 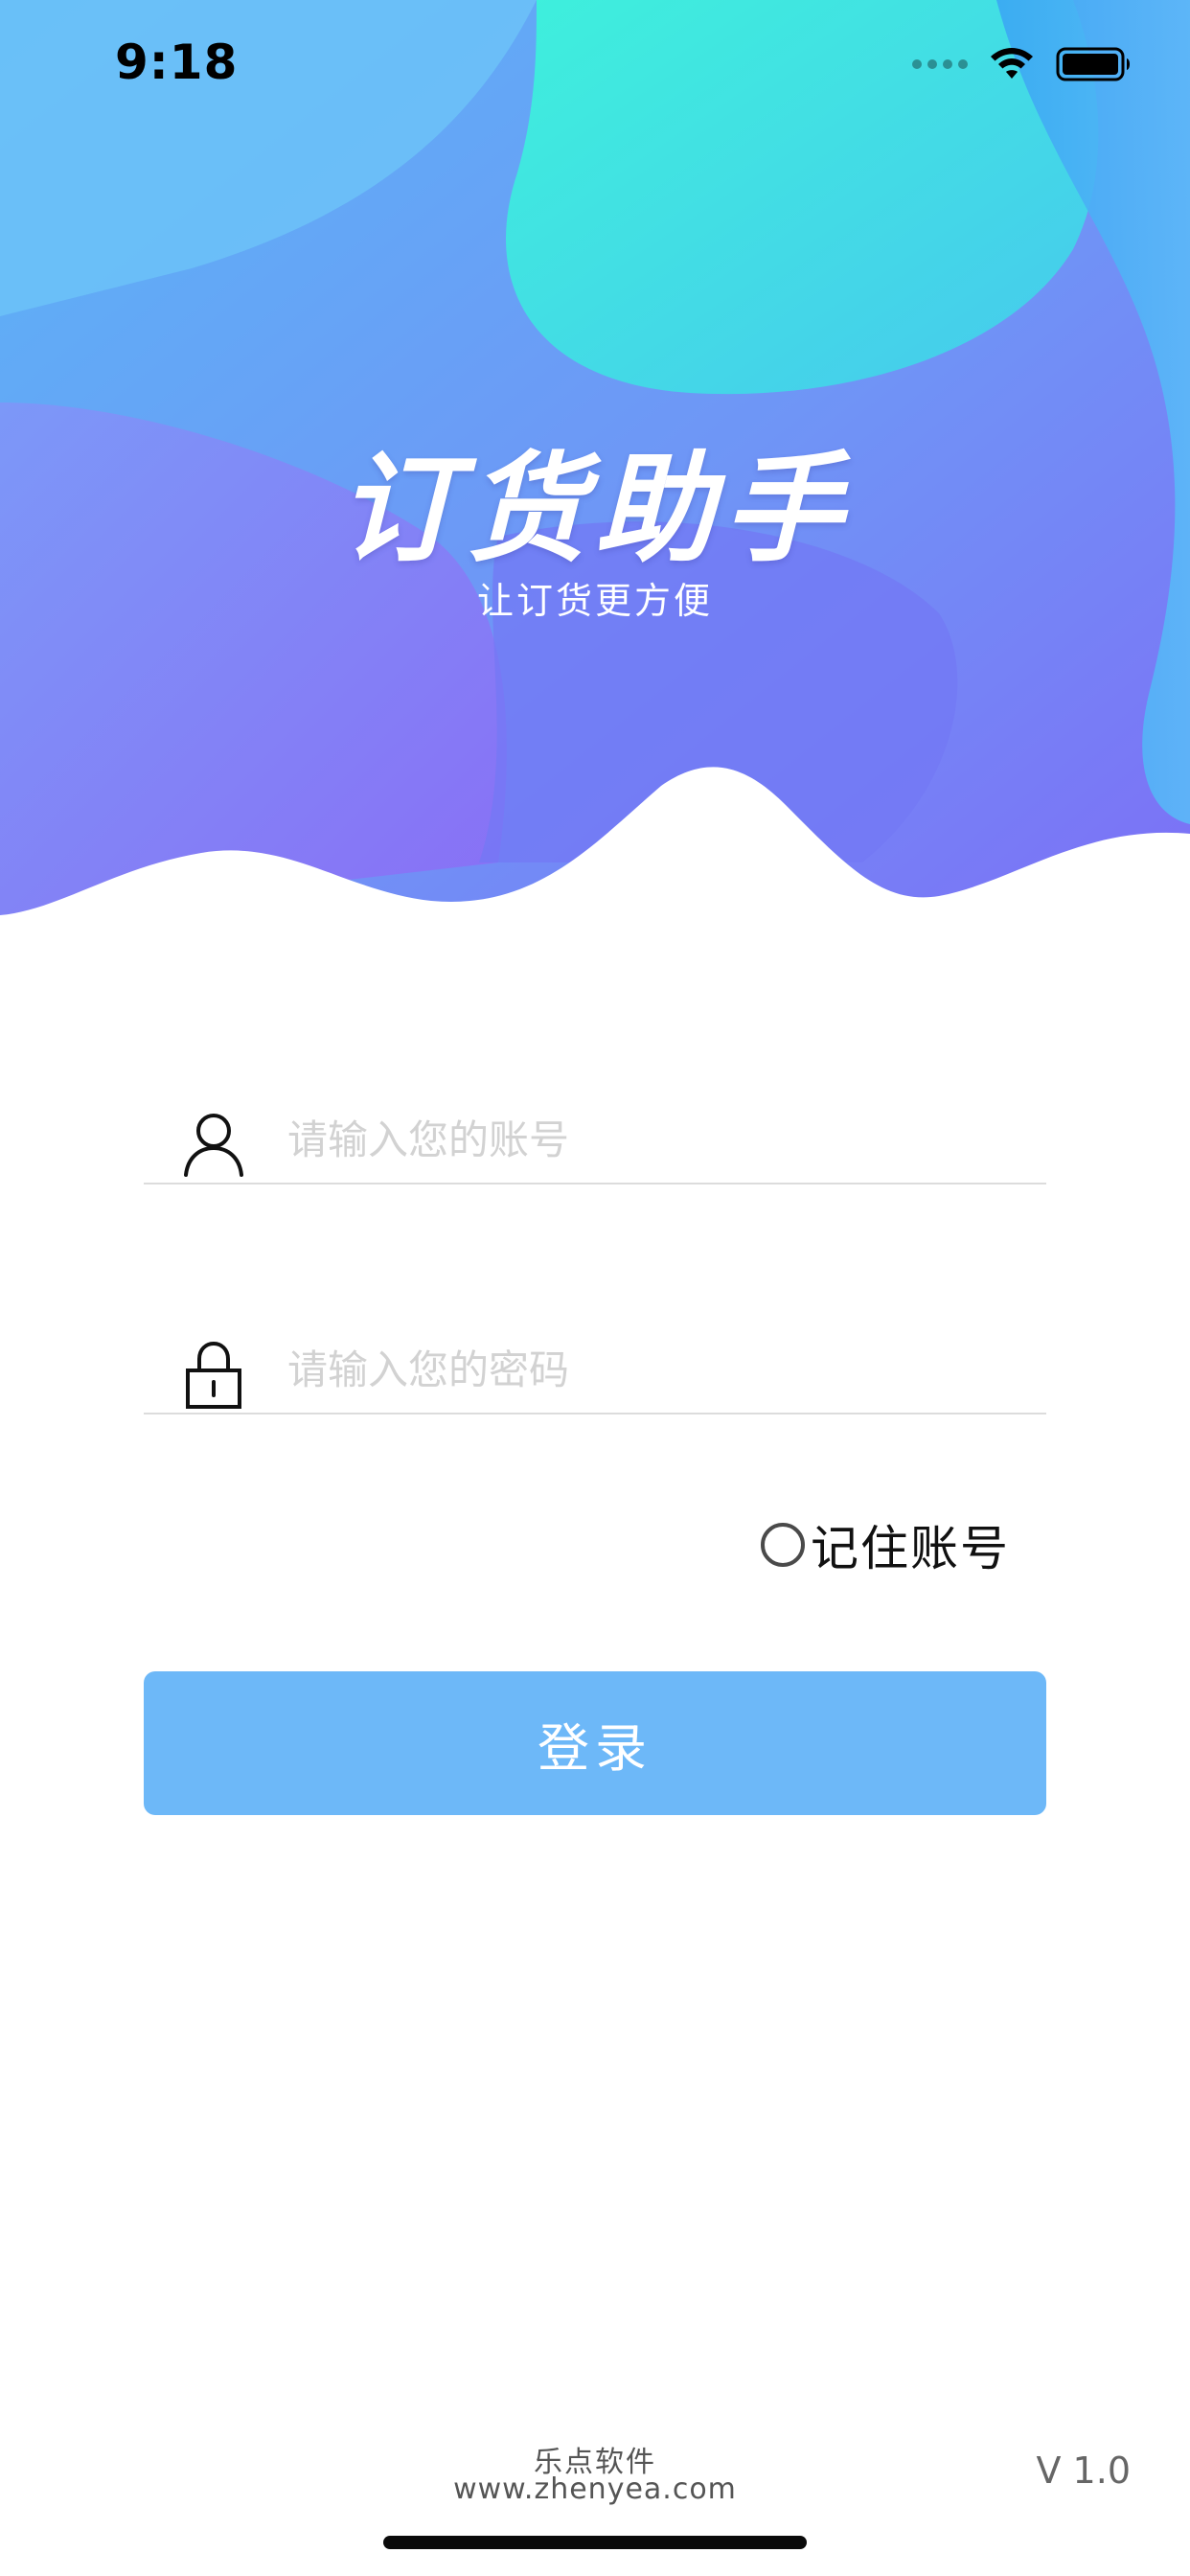 What do you see at coordinates (594, 510) in the screenshot?
I see `app-title: 订货助手` at bounding box center [594, 510].